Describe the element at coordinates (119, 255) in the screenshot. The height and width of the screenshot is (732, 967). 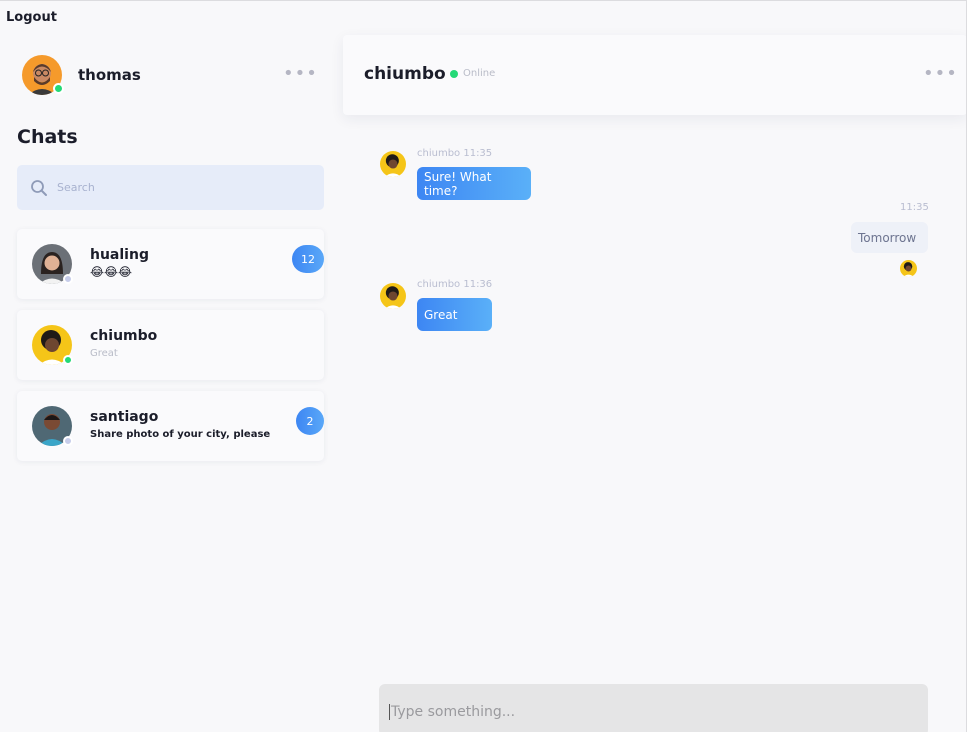
I see `chat-name: hualing` at that location.